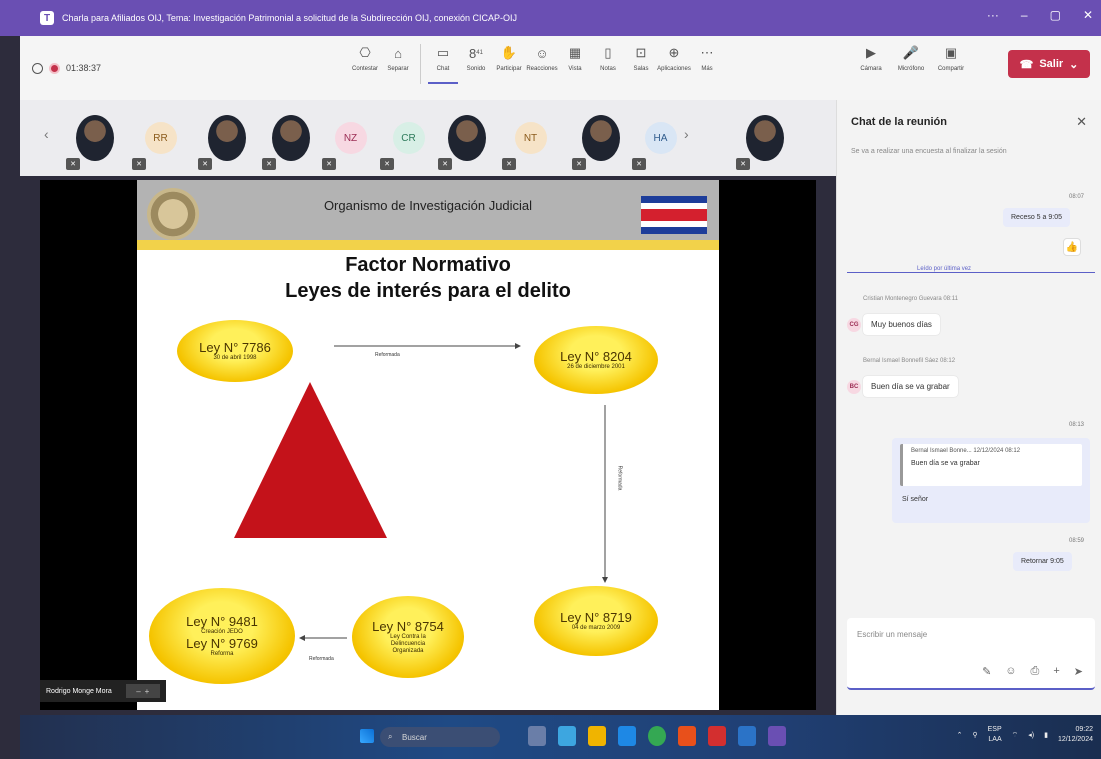  What do you see at coordinates (1024, 15) in the screenshot?
I see `minimize-icon: –` at bounding box center [1024, 15].